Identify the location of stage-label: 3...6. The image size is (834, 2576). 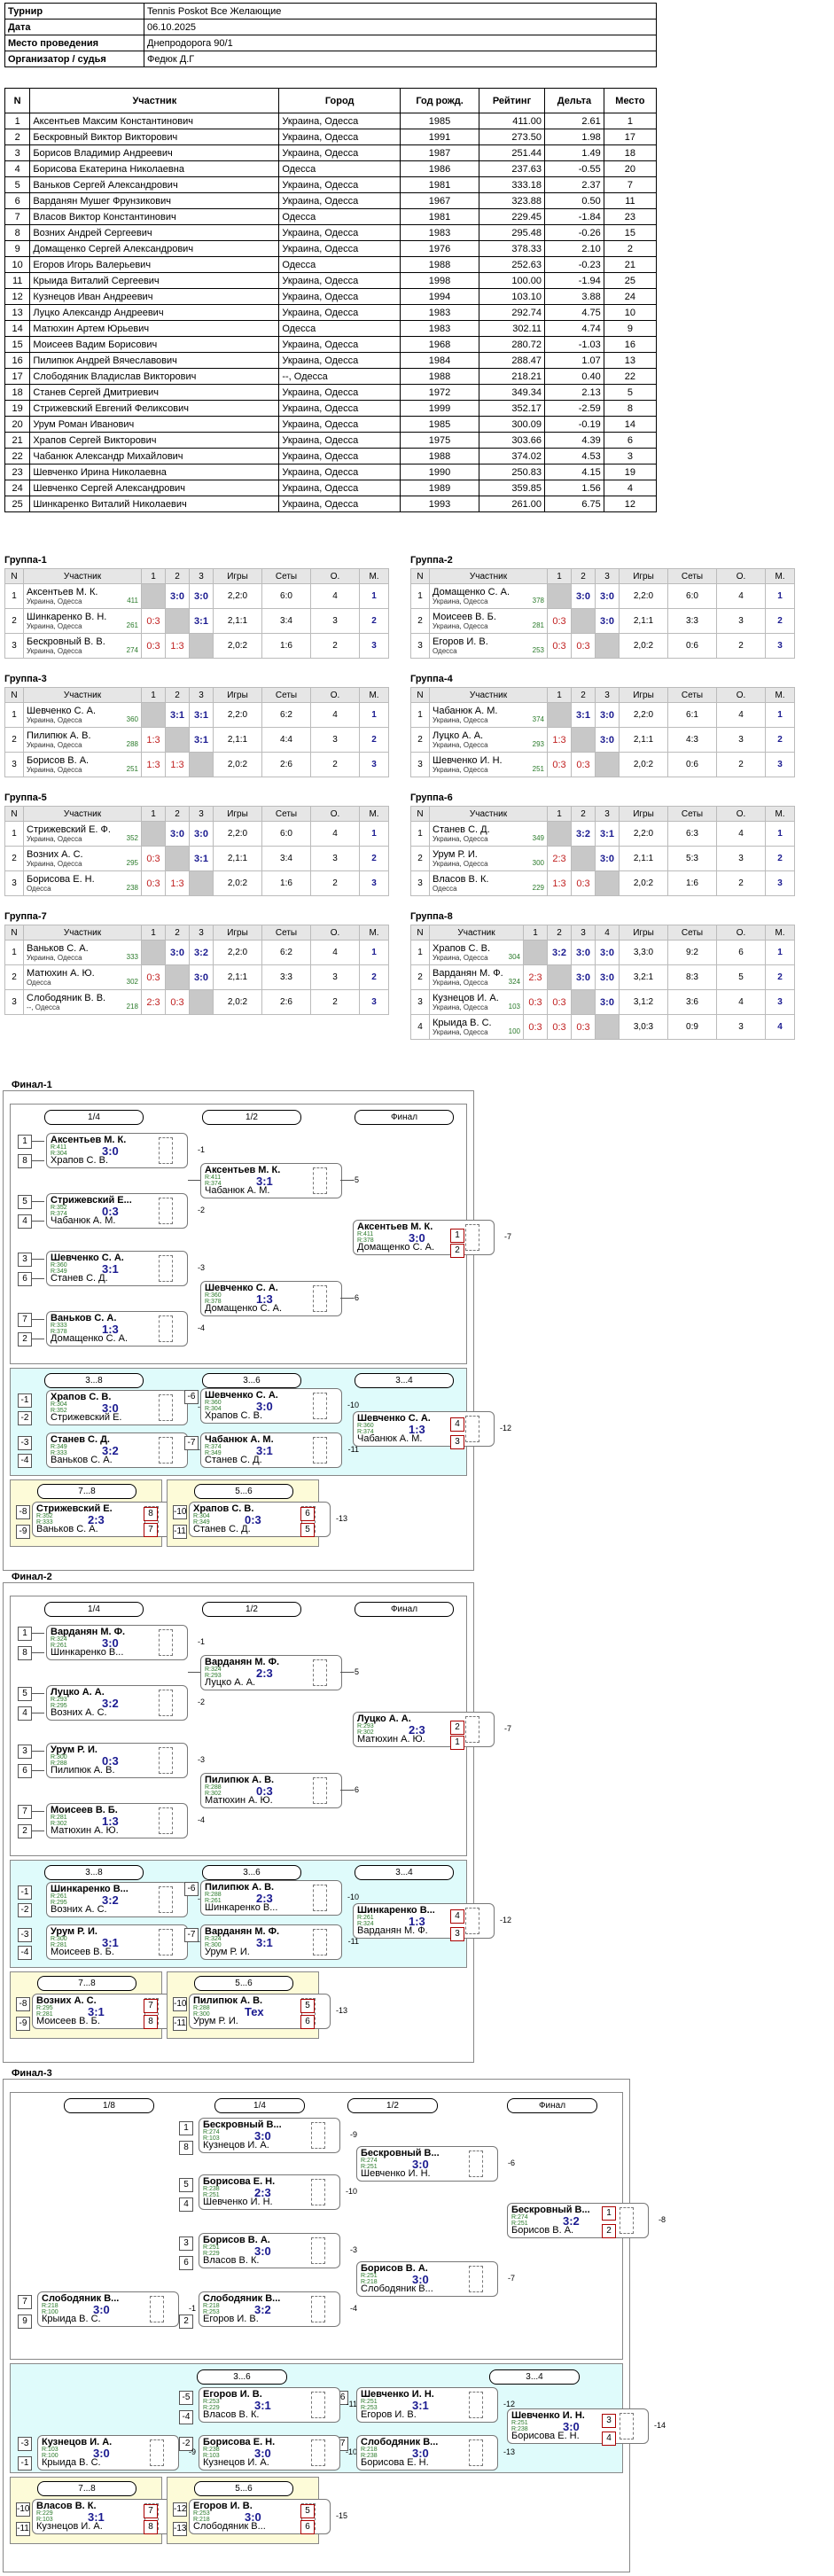
(252, 1380).